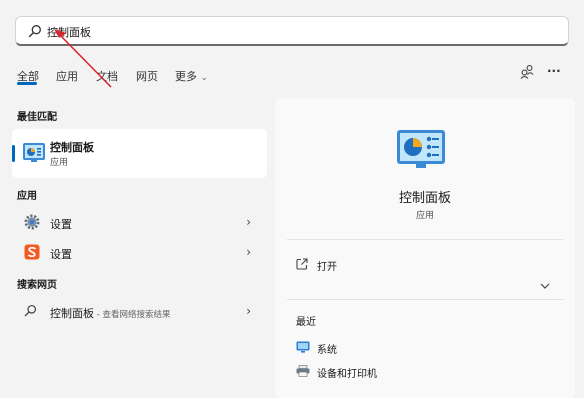 The width and height of the screenshot is (584, 398). I want to click on sogou-settings-icon, so click(32, 252).